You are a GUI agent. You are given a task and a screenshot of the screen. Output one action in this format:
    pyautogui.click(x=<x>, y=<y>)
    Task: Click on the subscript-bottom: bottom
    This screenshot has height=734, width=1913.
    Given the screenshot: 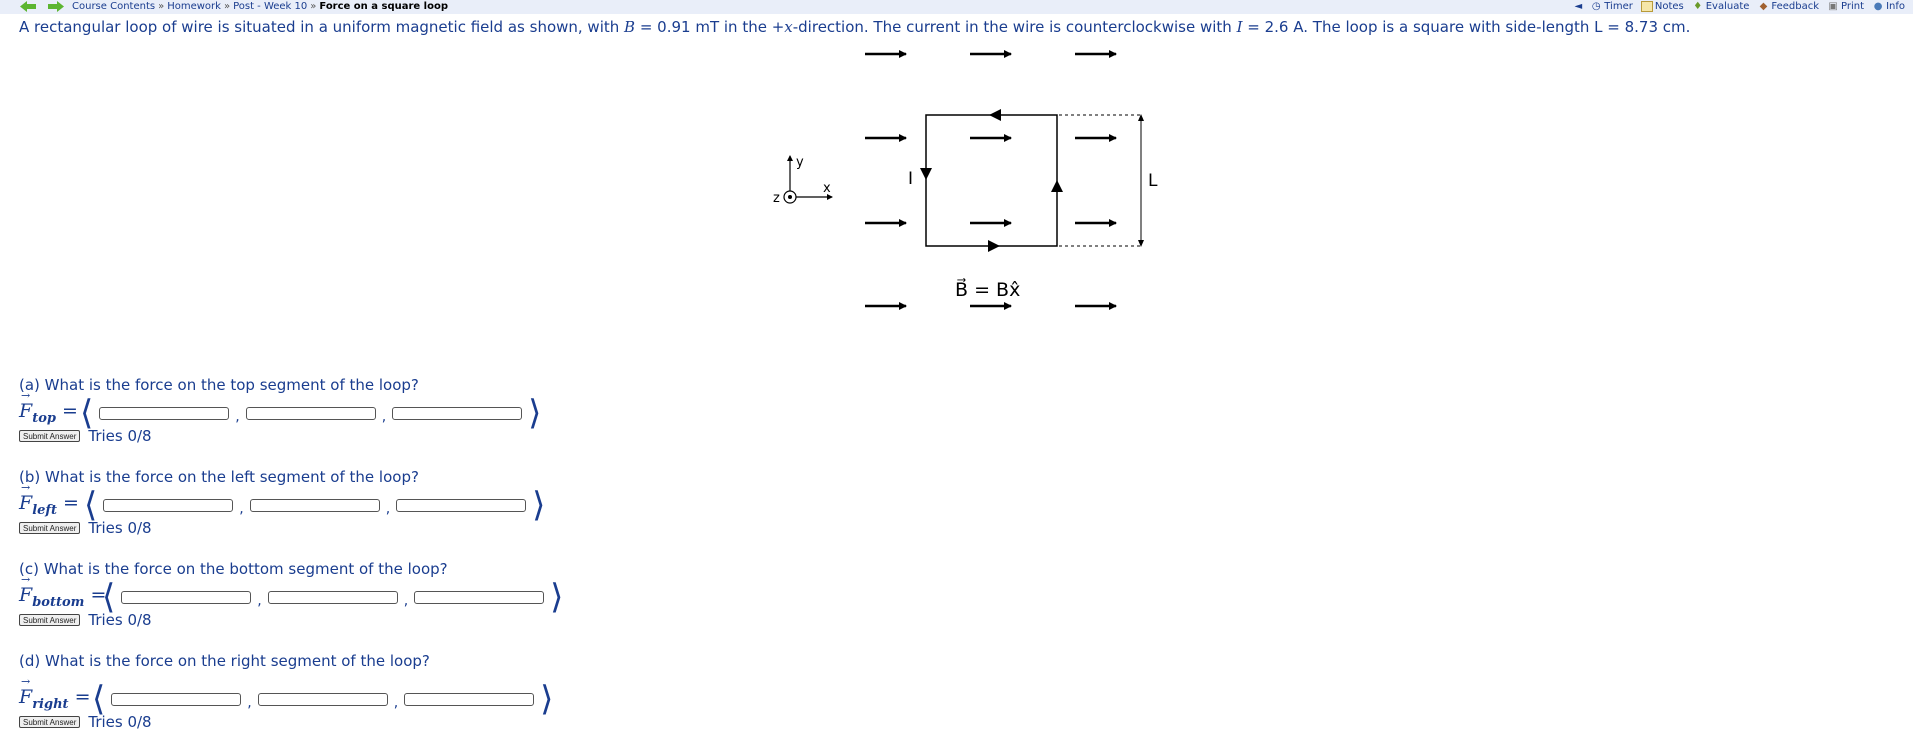 What is the action you would take?
    pyautogui.click(x=58, y=602)
    